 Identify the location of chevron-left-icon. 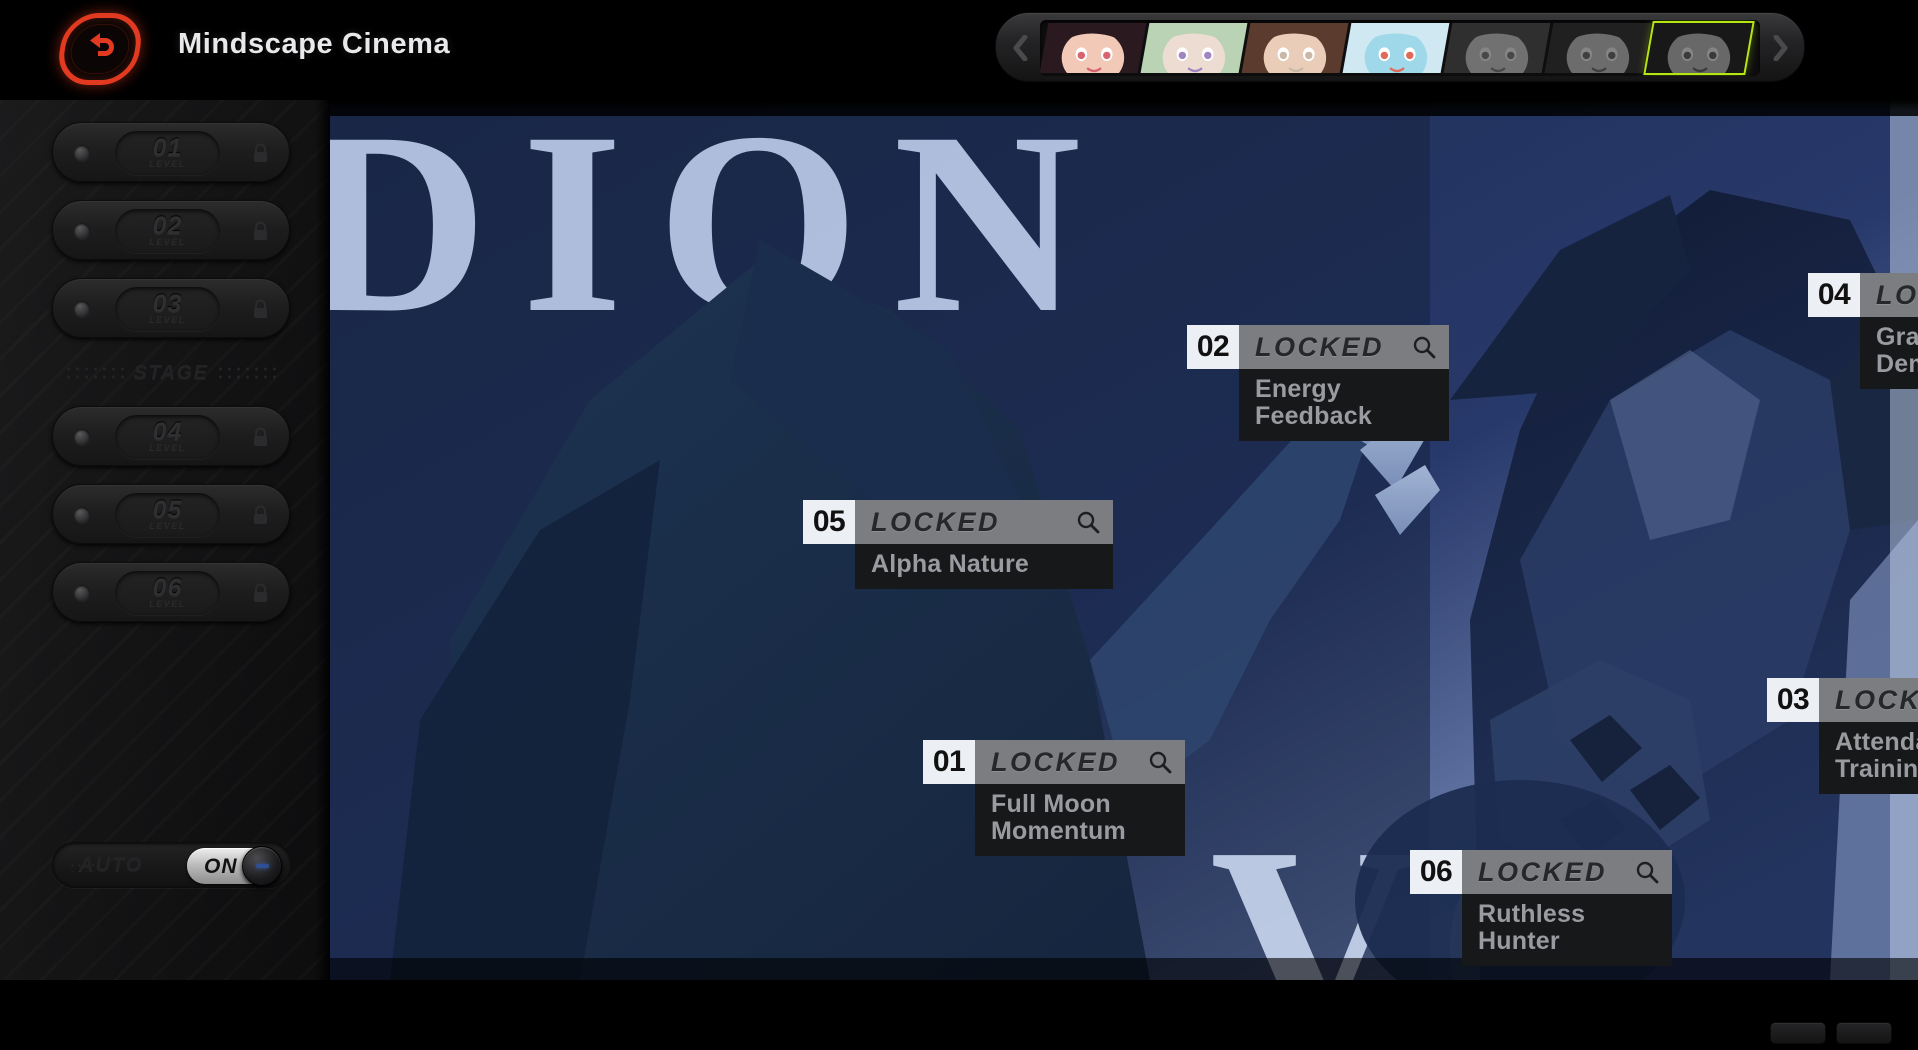
(1020, 48).